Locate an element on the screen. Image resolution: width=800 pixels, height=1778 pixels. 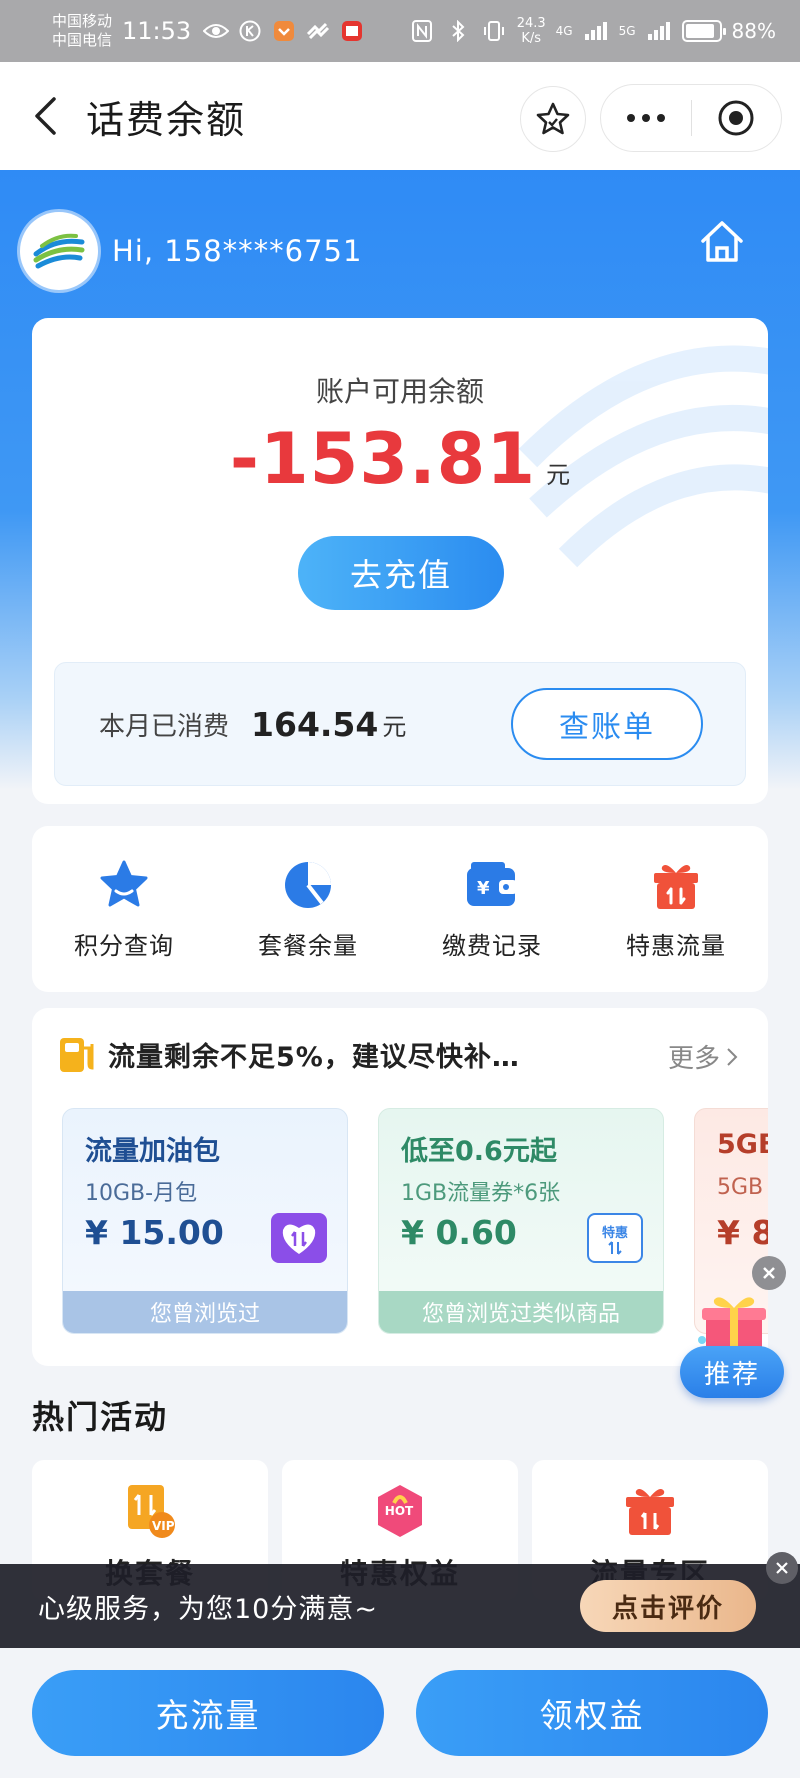
quick-label: 积分查询 is located at coordinates (124, 945).